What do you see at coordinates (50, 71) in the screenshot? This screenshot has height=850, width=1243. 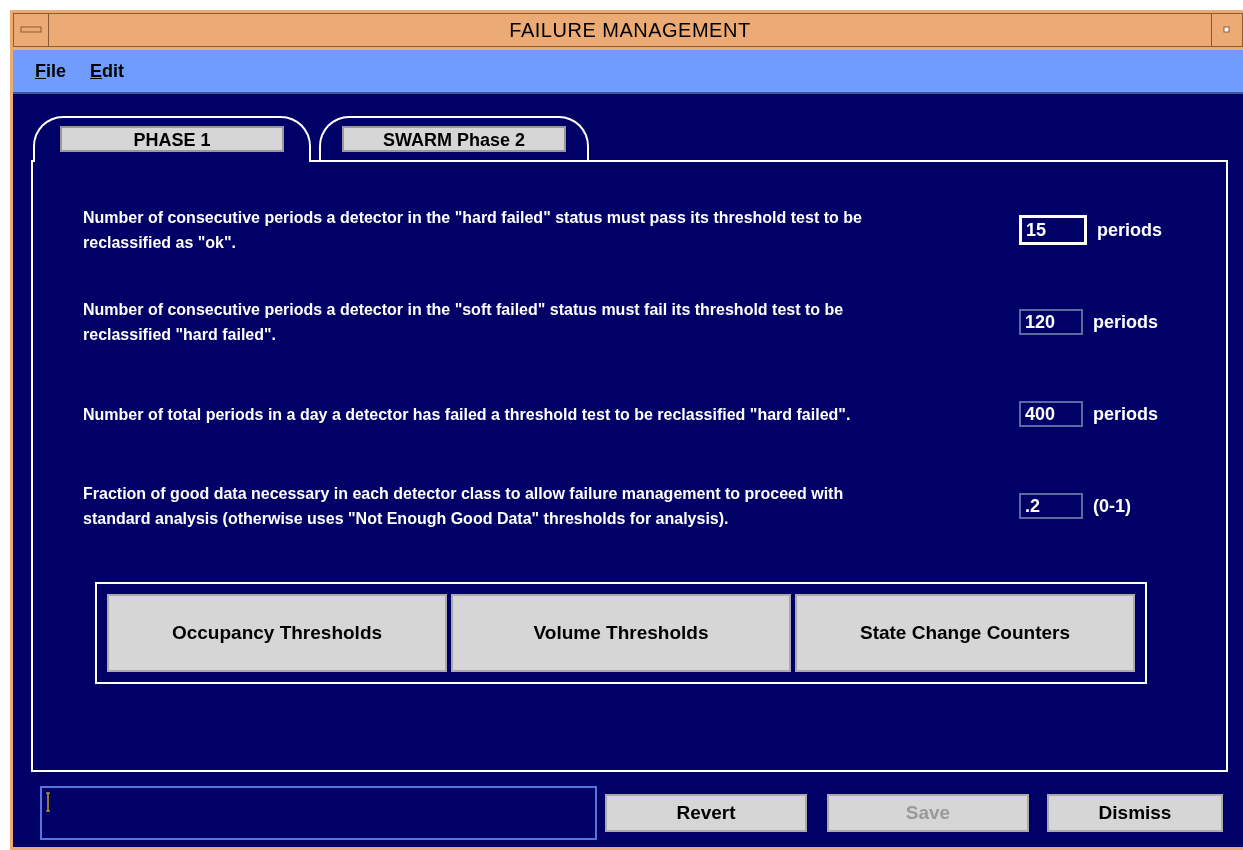 I see `menu-item: File` at bounding box center [50, 71].